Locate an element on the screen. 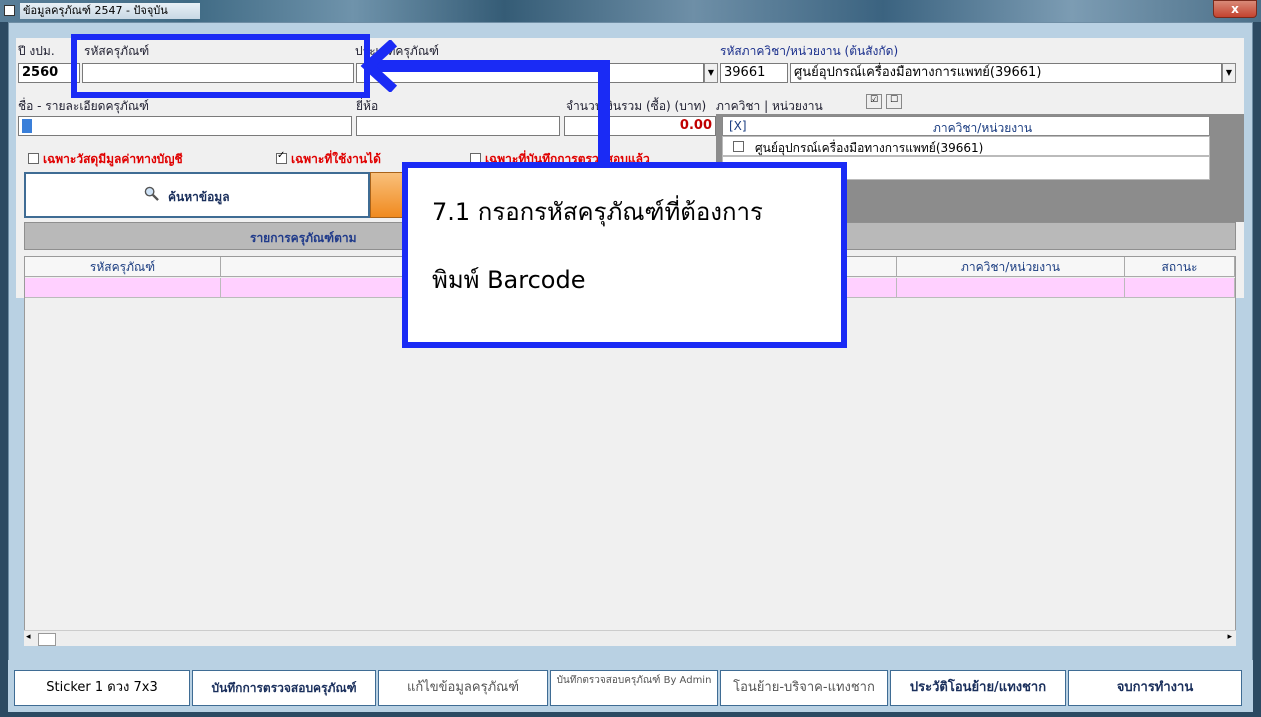 The image size is (1261, 717). column-header-code: รหัสครุภัณฑ์ is located at coordinates (123, 267).